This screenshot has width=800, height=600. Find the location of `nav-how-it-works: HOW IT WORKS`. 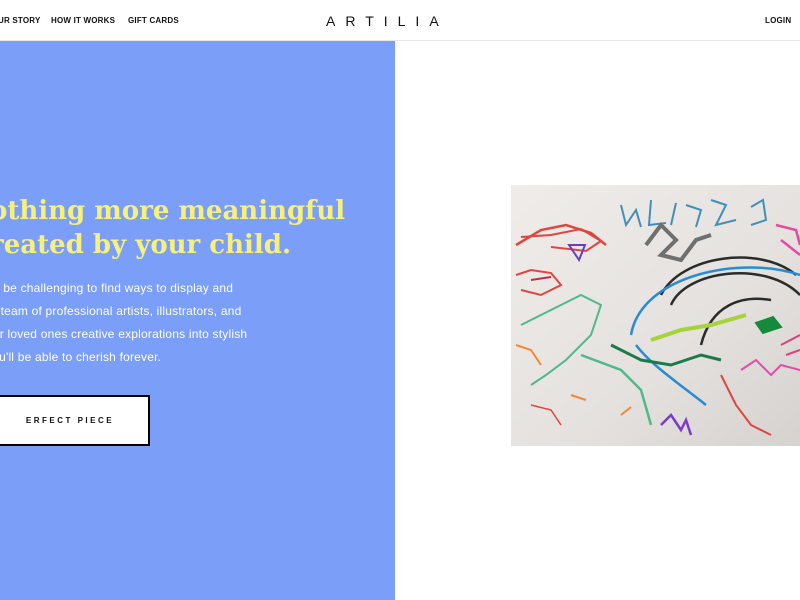

nav-how-it-works: HOW IT WORKS is located at coordinates (83, 20).